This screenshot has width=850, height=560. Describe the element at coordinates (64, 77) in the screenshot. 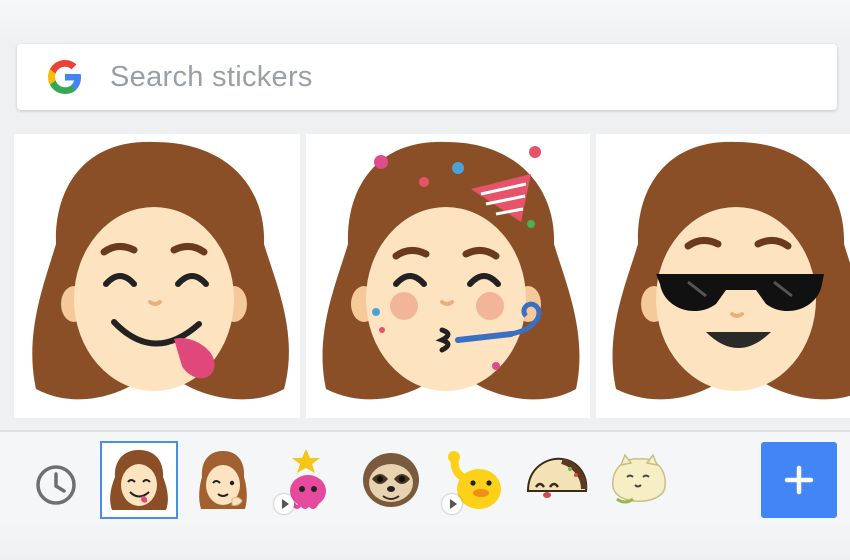

I see `google-logo-icon` at that location.